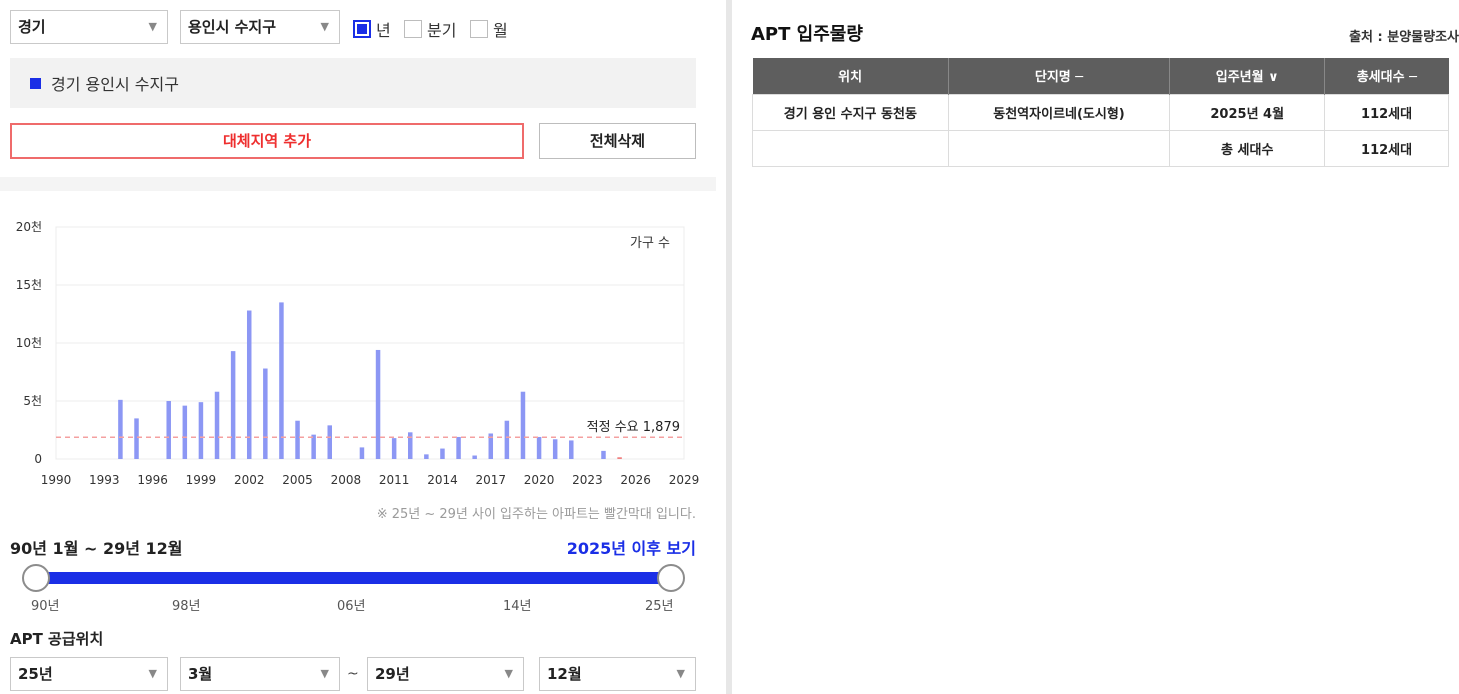 The image size is (1459, 694). Describe the element at coordinates (659, 606) in the screenshot. I see `slider-tick-label: 25년` at that location.